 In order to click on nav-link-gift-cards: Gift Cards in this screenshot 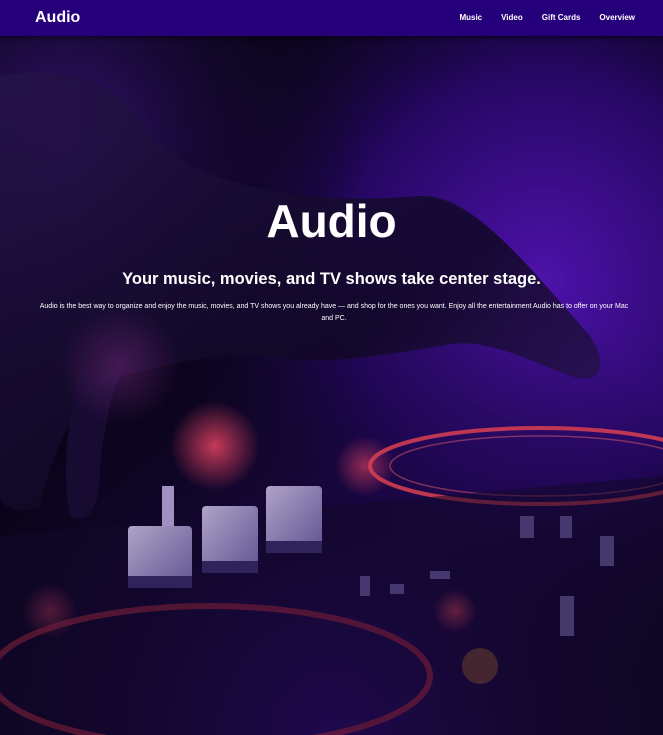, I will do `click(561, 18)`.